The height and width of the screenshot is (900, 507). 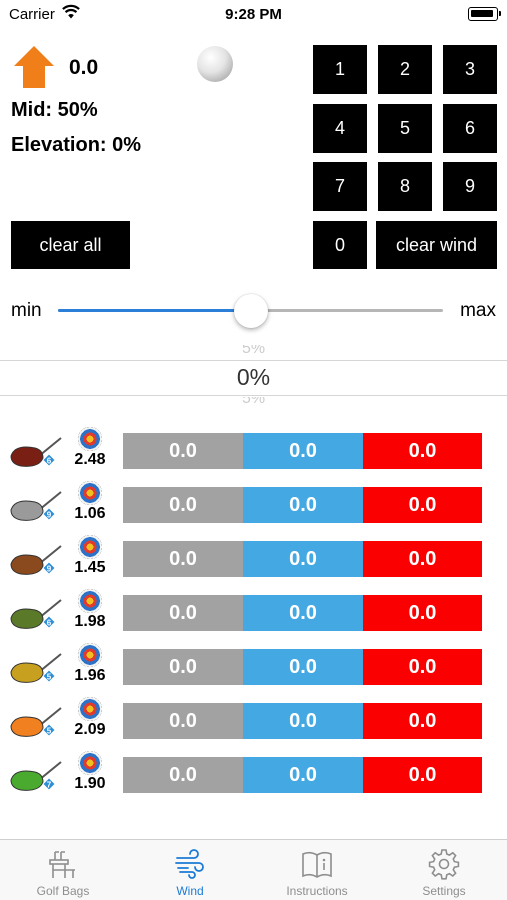 I want to click on picker-divider-bottom, so click(x=253, y=395).